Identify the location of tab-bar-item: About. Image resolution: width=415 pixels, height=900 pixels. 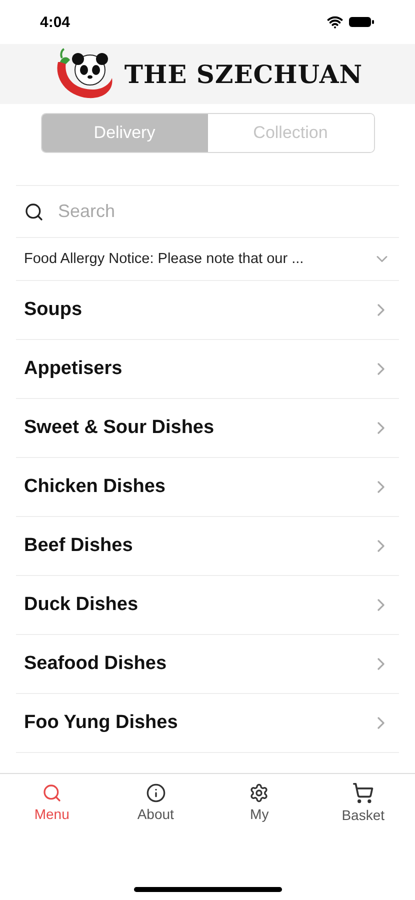
(156, 802).